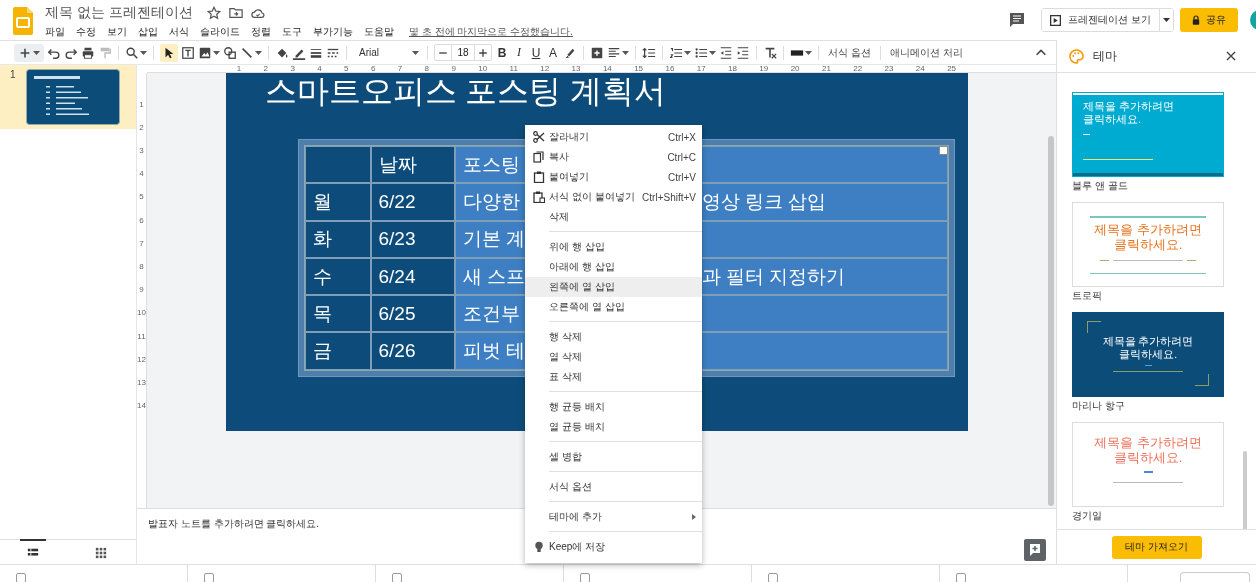 The height and width of the screenshot is (582, 1256). I want to click on ruler-number: 19, so click(764, 68).